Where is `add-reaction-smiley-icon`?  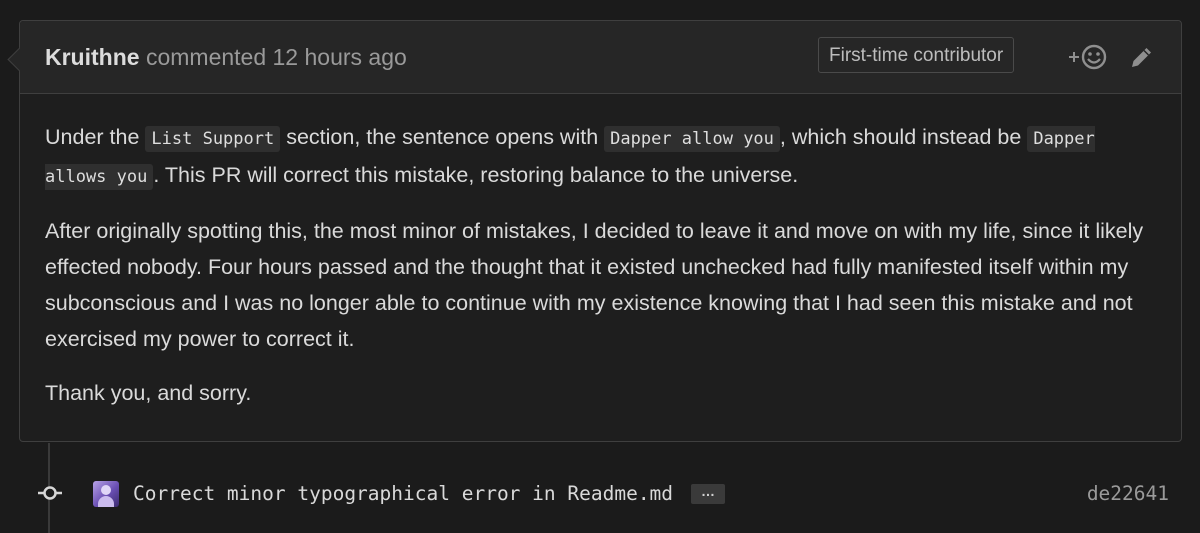
add-reaction-smiley-icon is located at coordinates (1088, 57).